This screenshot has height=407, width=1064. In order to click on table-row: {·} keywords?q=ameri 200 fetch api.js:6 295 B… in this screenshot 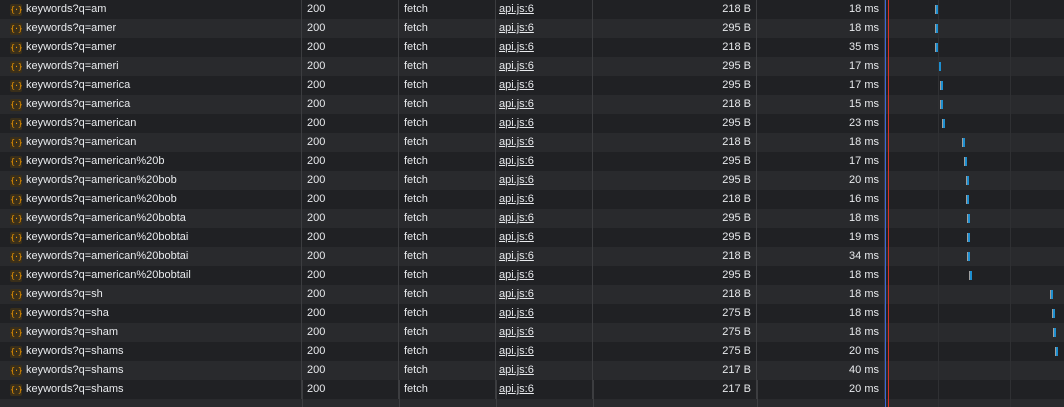, I will do `click(532, 66)`.